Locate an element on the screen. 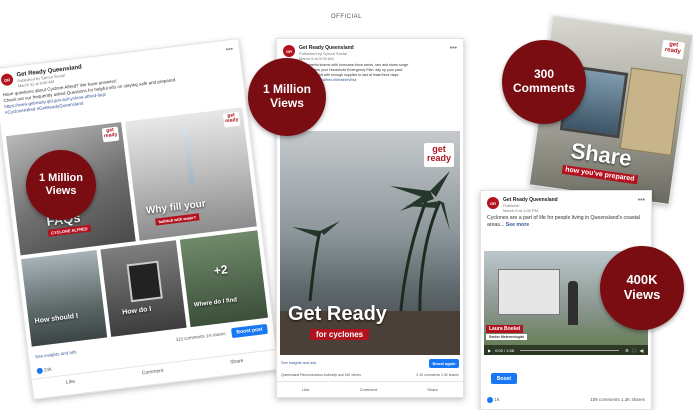  boost-post-button: Boost post is located at coordinates (249, 331).